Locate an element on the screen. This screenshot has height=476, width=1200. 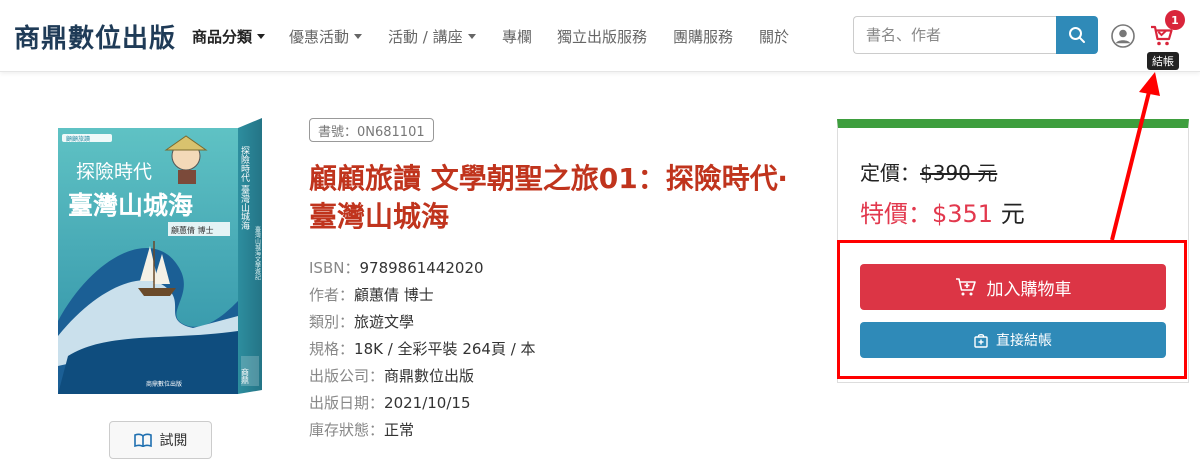
meta-row-publisher: 出版公司：商鼎數位出版 is located at coordinates (392, 376).